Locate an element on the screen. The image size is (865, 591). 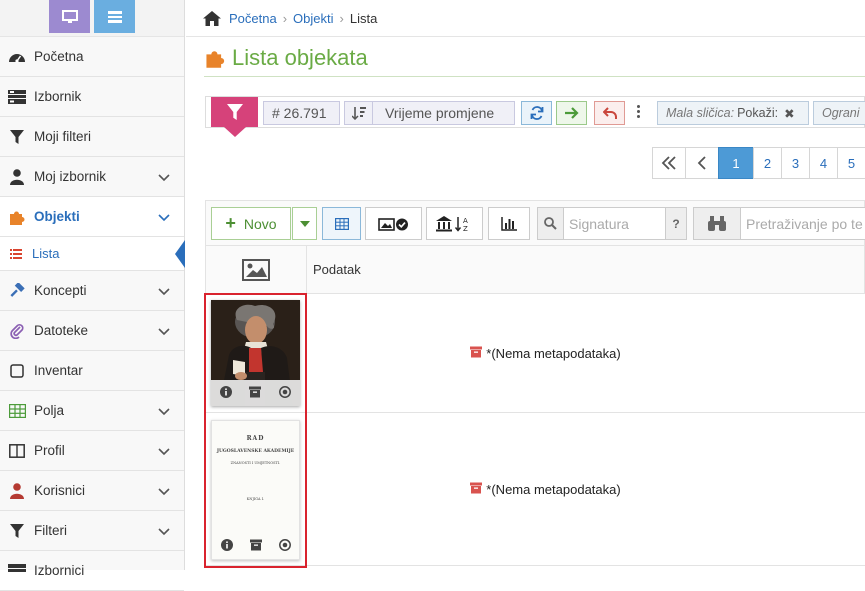
monitor-icon is located at coordinates (69, 16).